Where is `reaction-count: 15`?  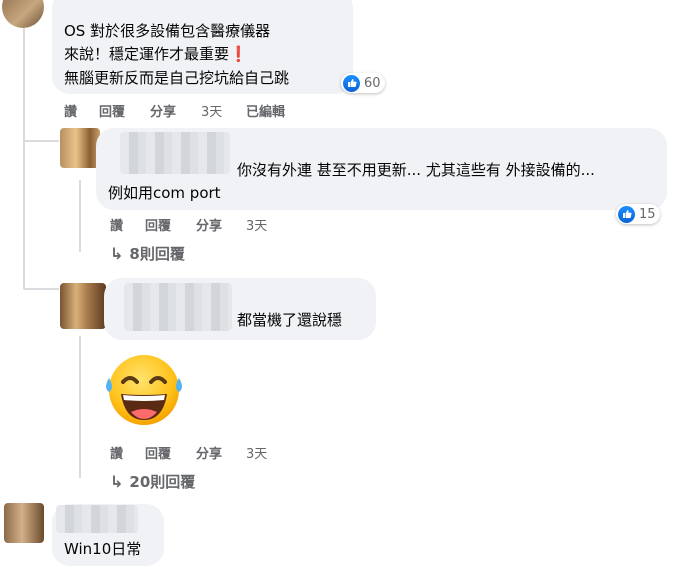 reaction-count: 15 is located at coordinates (638, 214).